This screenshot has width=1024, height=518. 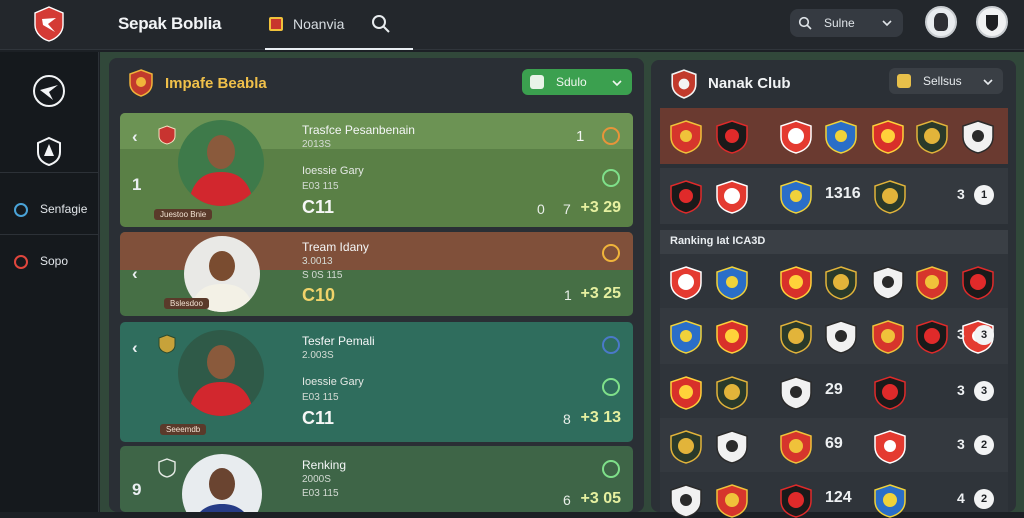 I want to click on club-row: 124 4 2, so click(x=834, y=495).